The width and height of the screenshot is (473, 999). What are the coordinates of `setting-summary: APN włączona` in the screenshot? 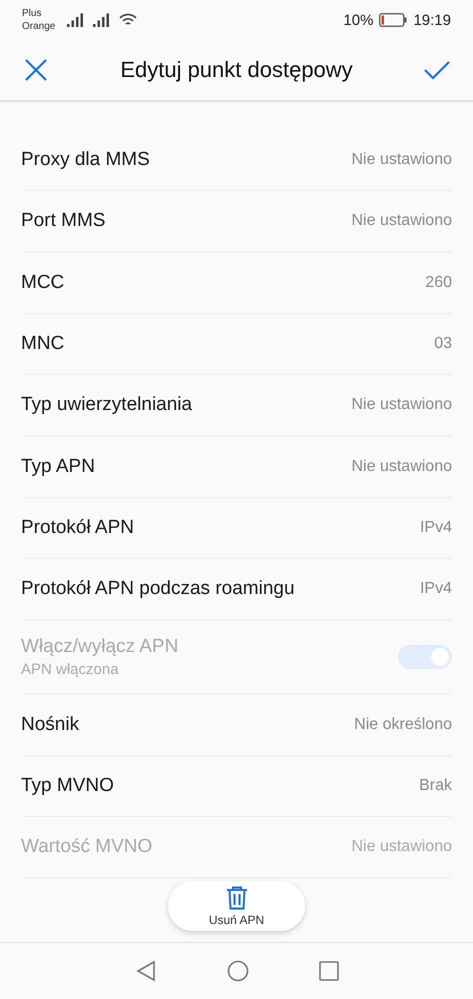 It's located at (70, 669).